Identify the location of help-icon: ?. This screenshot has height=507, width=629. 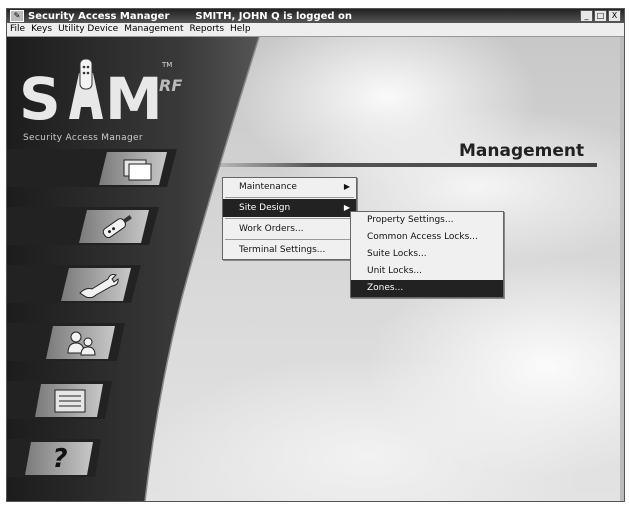
(60, 459).